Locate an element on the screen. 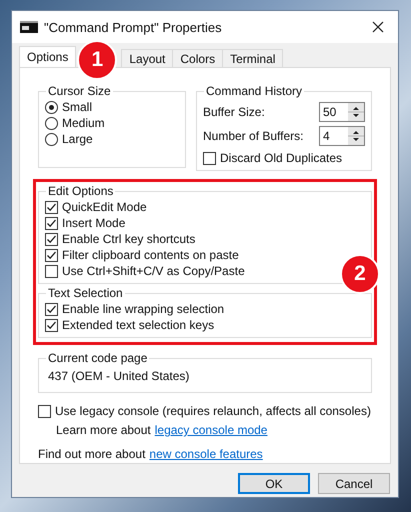 The height and width of the screenshot is (512, 411). checkbox-option: Enable line wrapping selection is located at coordinates (134, 309).